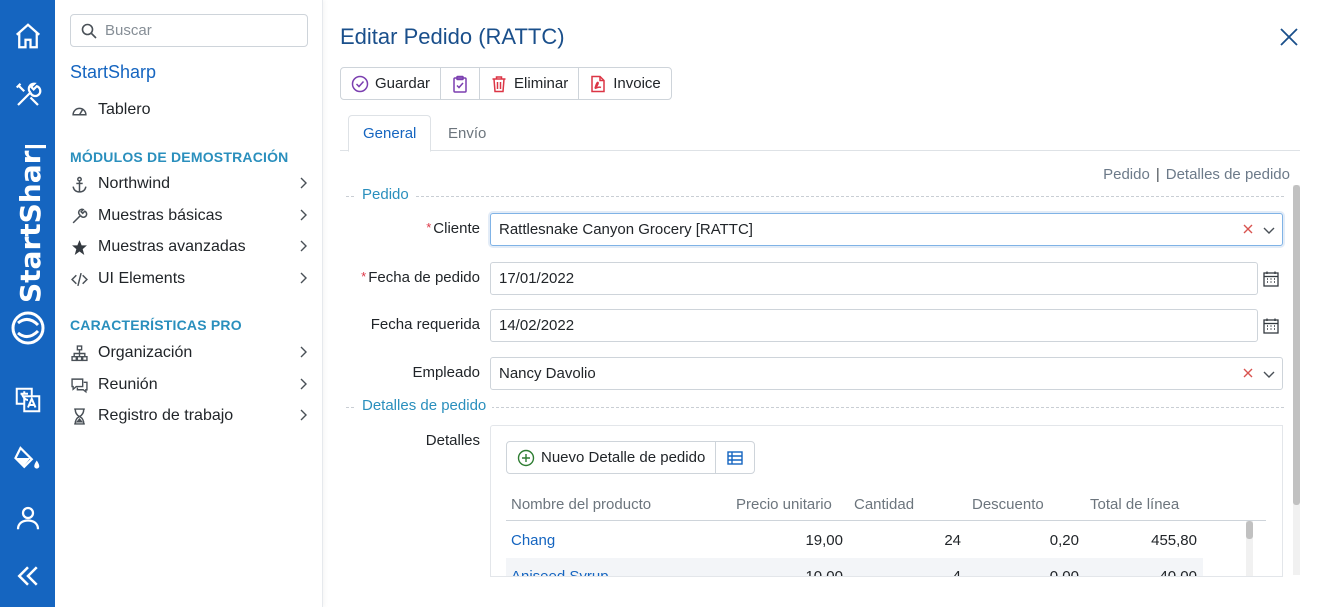 This screenshot has height=607, width=1318. Describe the element at coordinates (874, 278) in the screenshot. I see `order-date-input: 17/01/2022` at that location.